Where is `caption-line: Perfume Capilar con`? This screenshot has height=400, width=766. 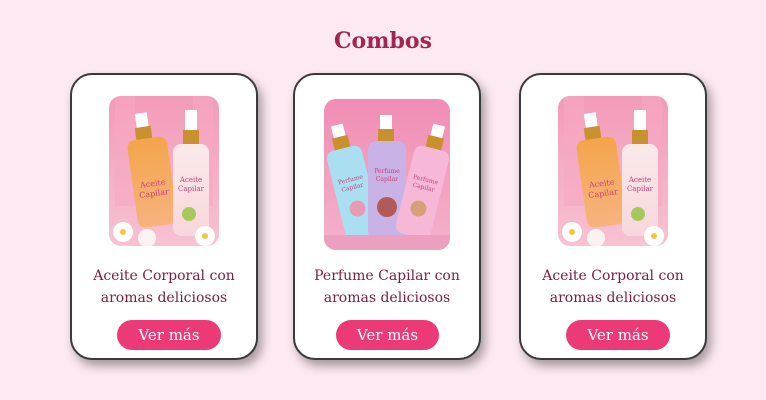
caption-line: Perfume Capilar con is located at coordinates (387, 276).